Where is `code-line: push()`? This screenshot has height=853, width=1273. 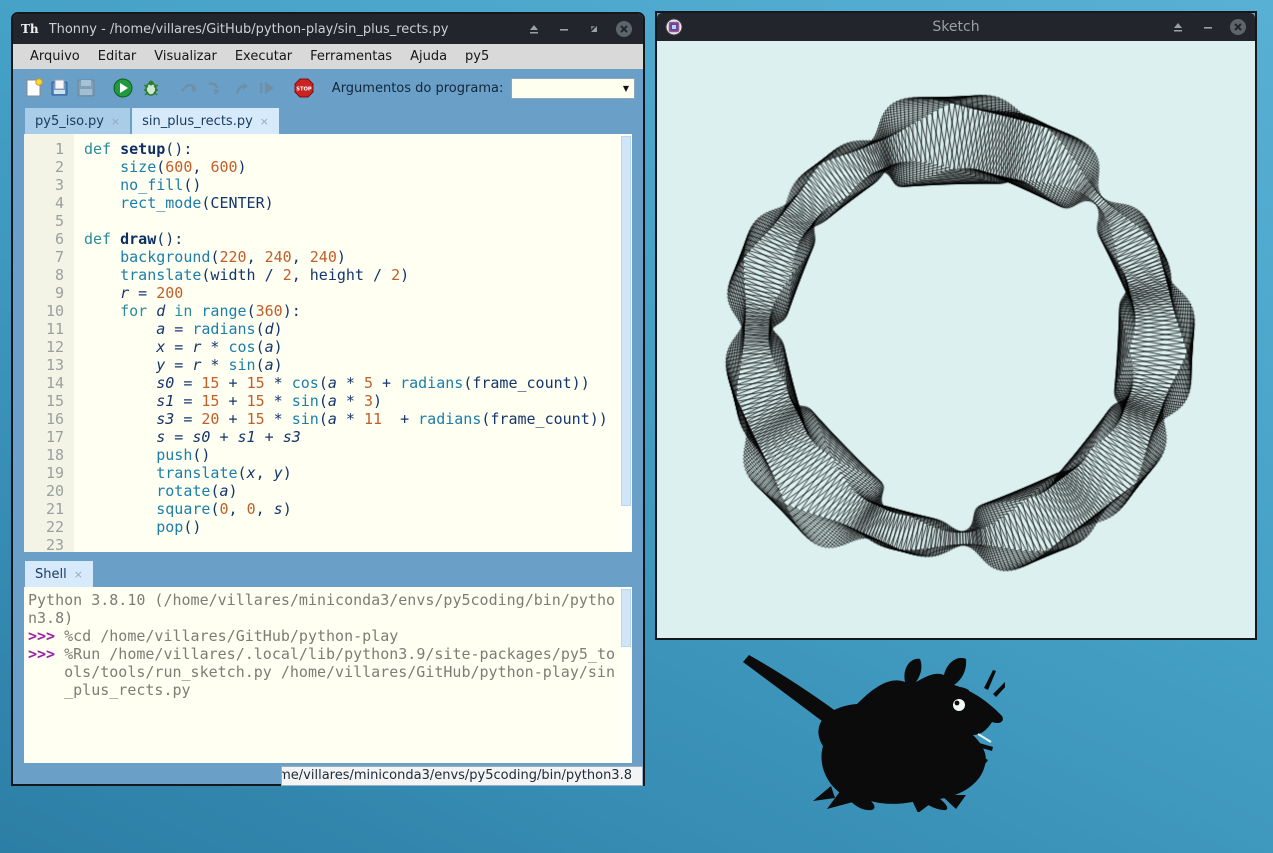
code-line: push() is located at coordinates (183, 455).